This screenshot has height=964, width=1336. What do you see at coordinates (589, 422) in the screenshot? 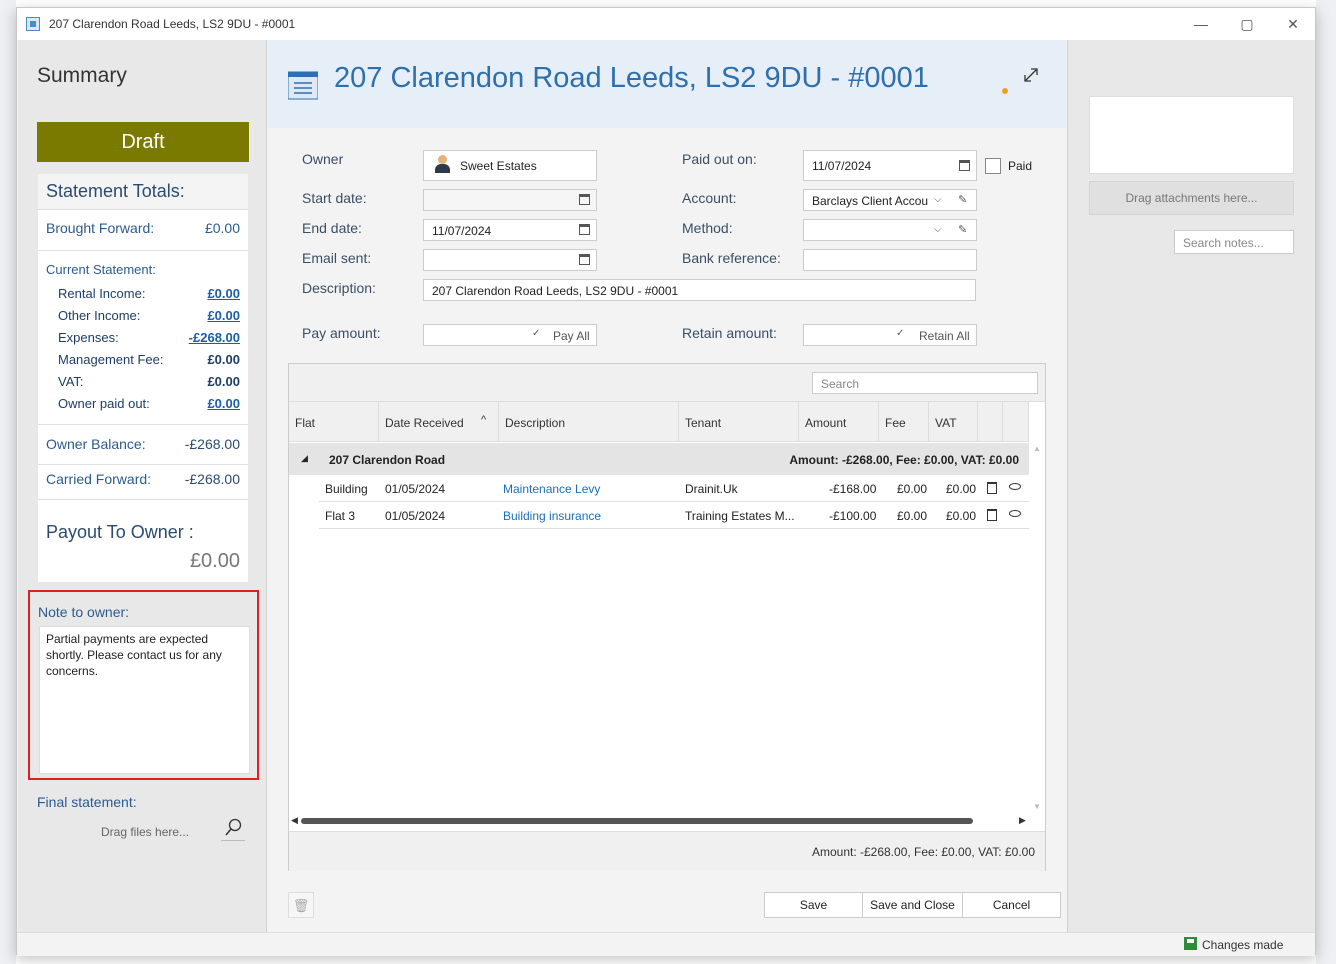
I see `column-header-description: Description` at bounding box center [589, 422].